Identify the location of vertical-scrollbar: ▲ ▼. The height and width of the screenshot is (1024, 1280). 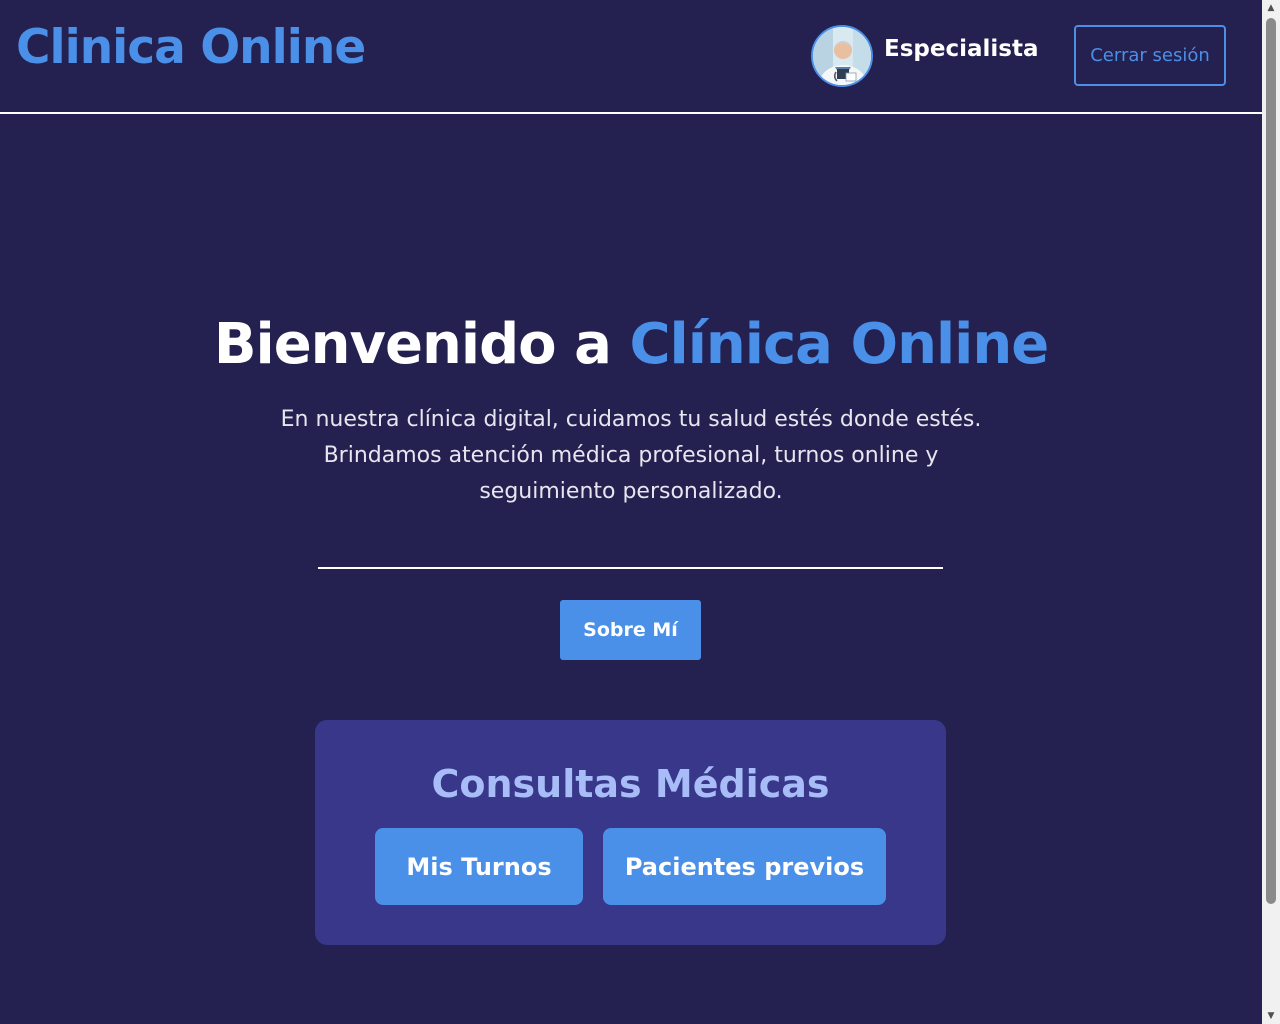
(1271, 512).